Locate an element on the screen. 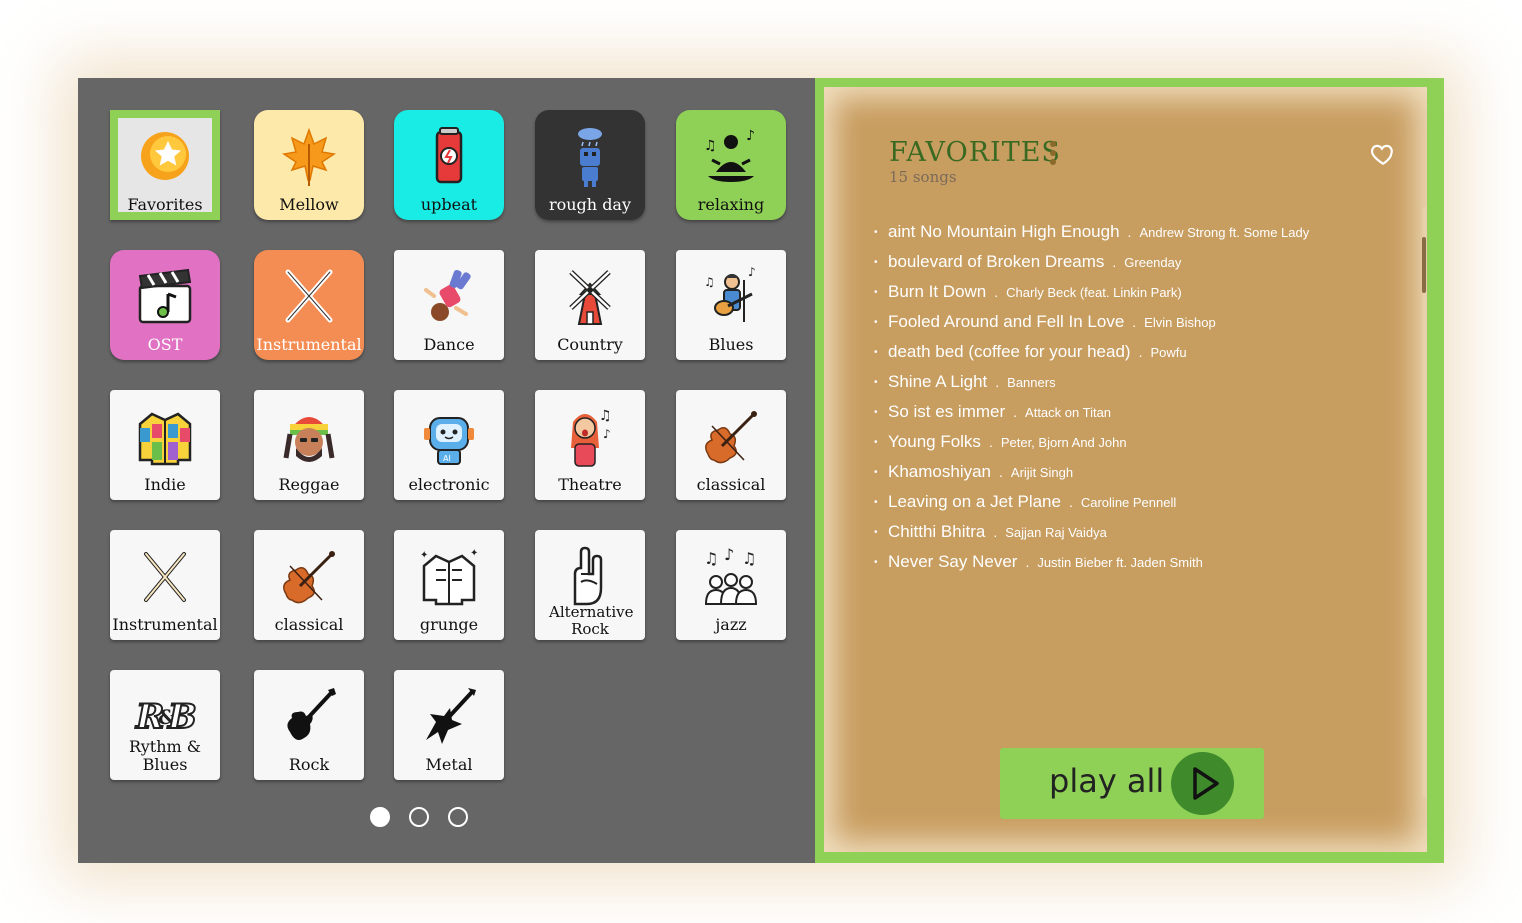 This screenshot has width=1522, height=923. category-label: jazz is located at coordinates (731, 624).